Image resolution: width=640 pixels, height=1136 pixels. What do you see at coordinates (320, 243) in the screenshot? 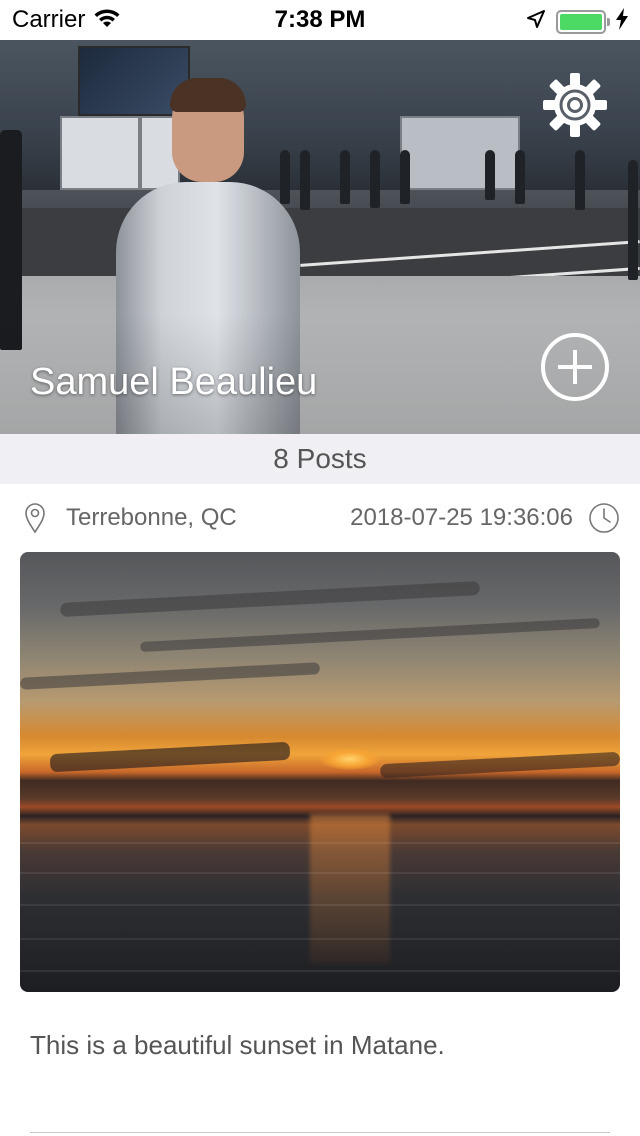
I see `photo-street` at bounding box center [320, 243].